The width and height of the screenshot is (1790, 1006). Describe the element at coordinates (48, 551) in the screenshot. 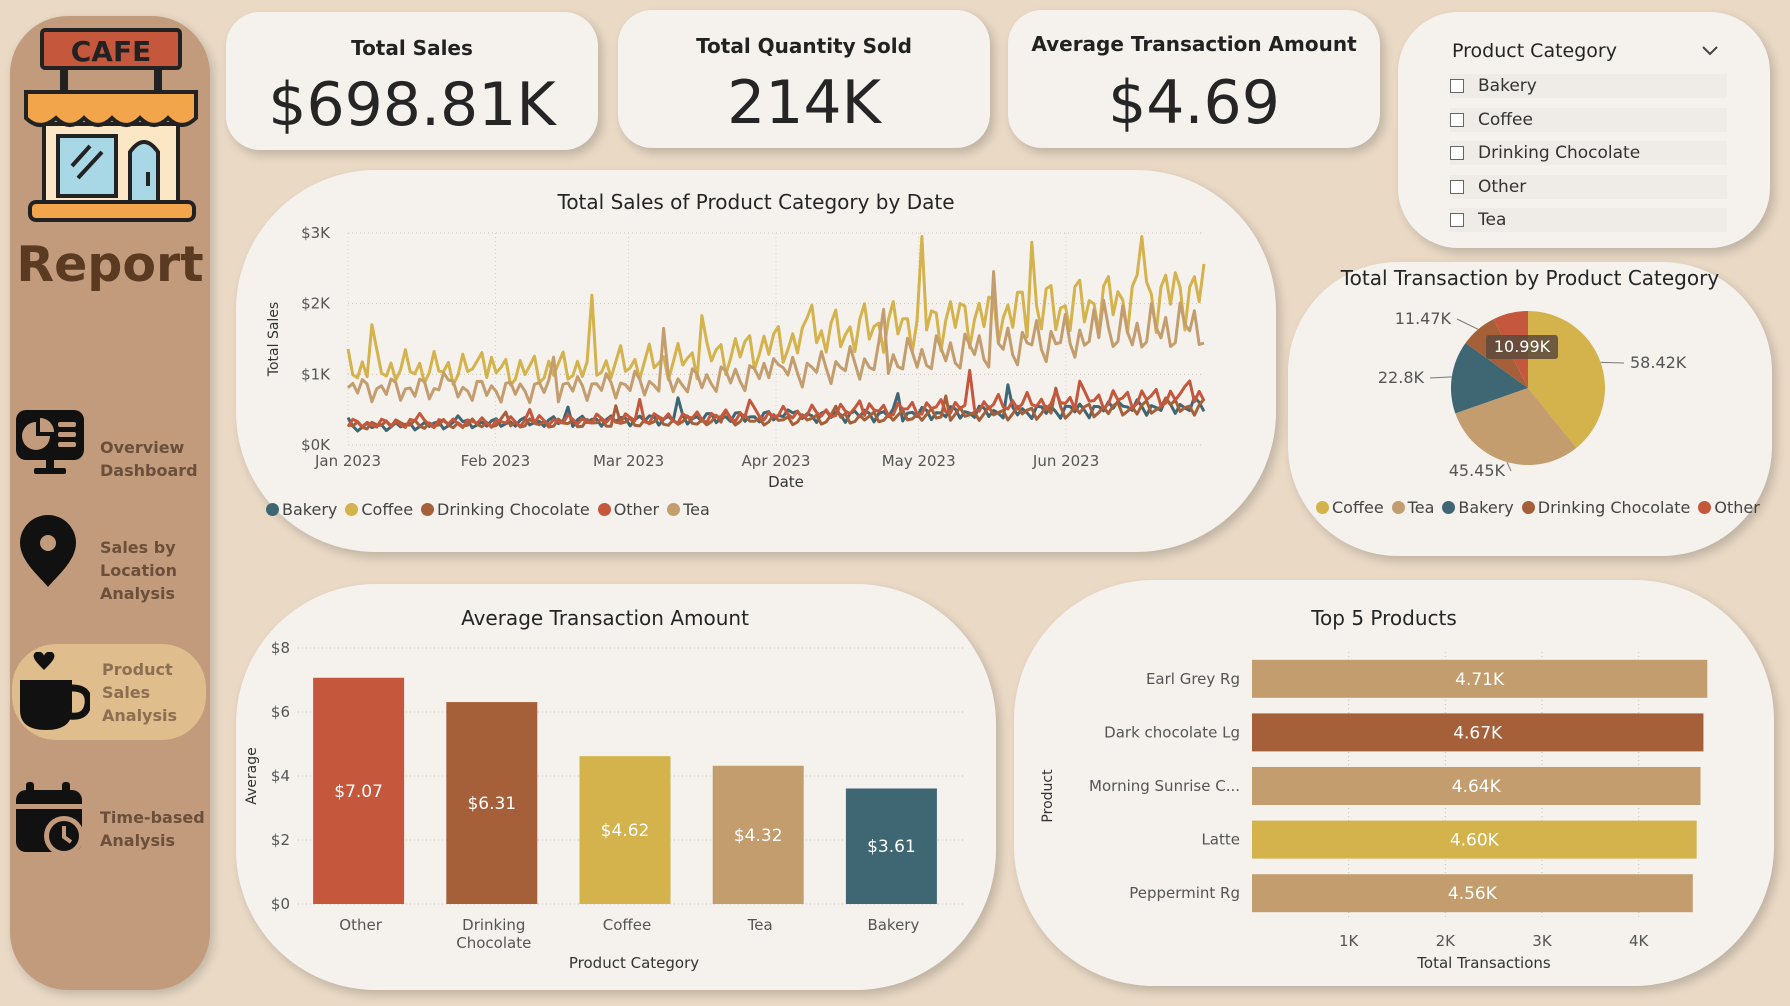

I see `map-pin-icon` at that location.